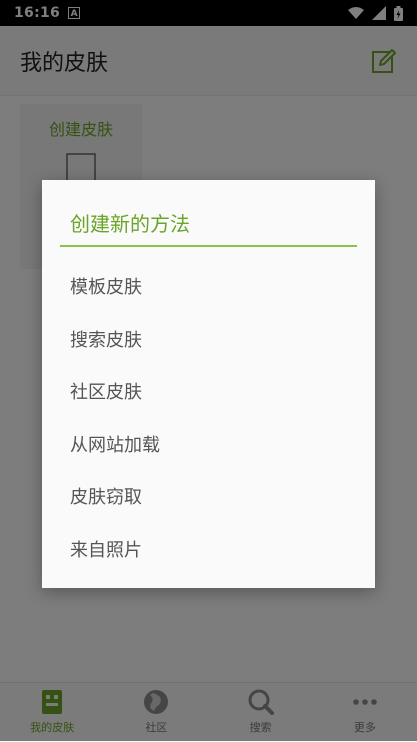 This screenshot has height=742, width=417. Describe the element at coordinates (208, 286) in the screenshot. I see `option-template-skin: 模板皮肤` at that location.